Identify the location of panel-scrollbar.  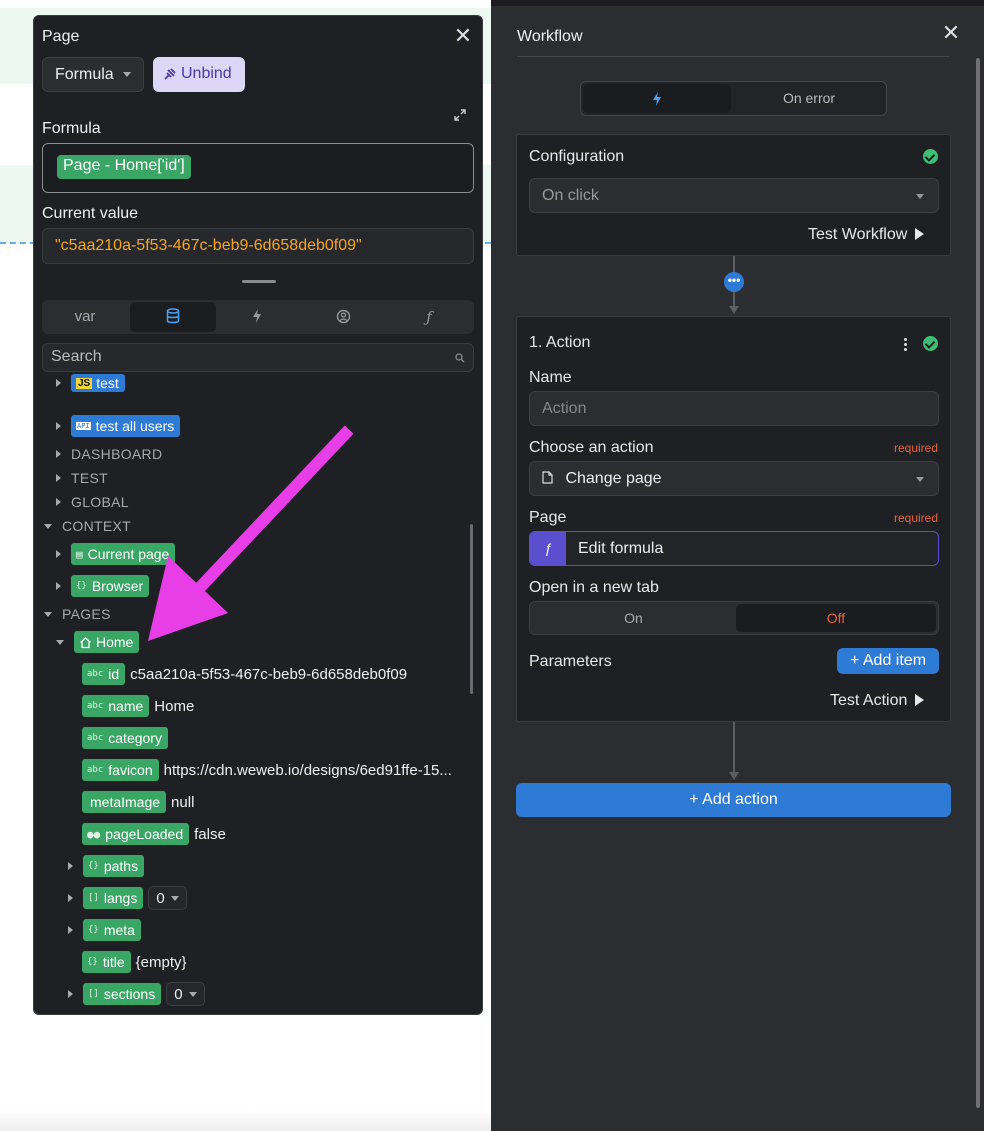
(978, 583).